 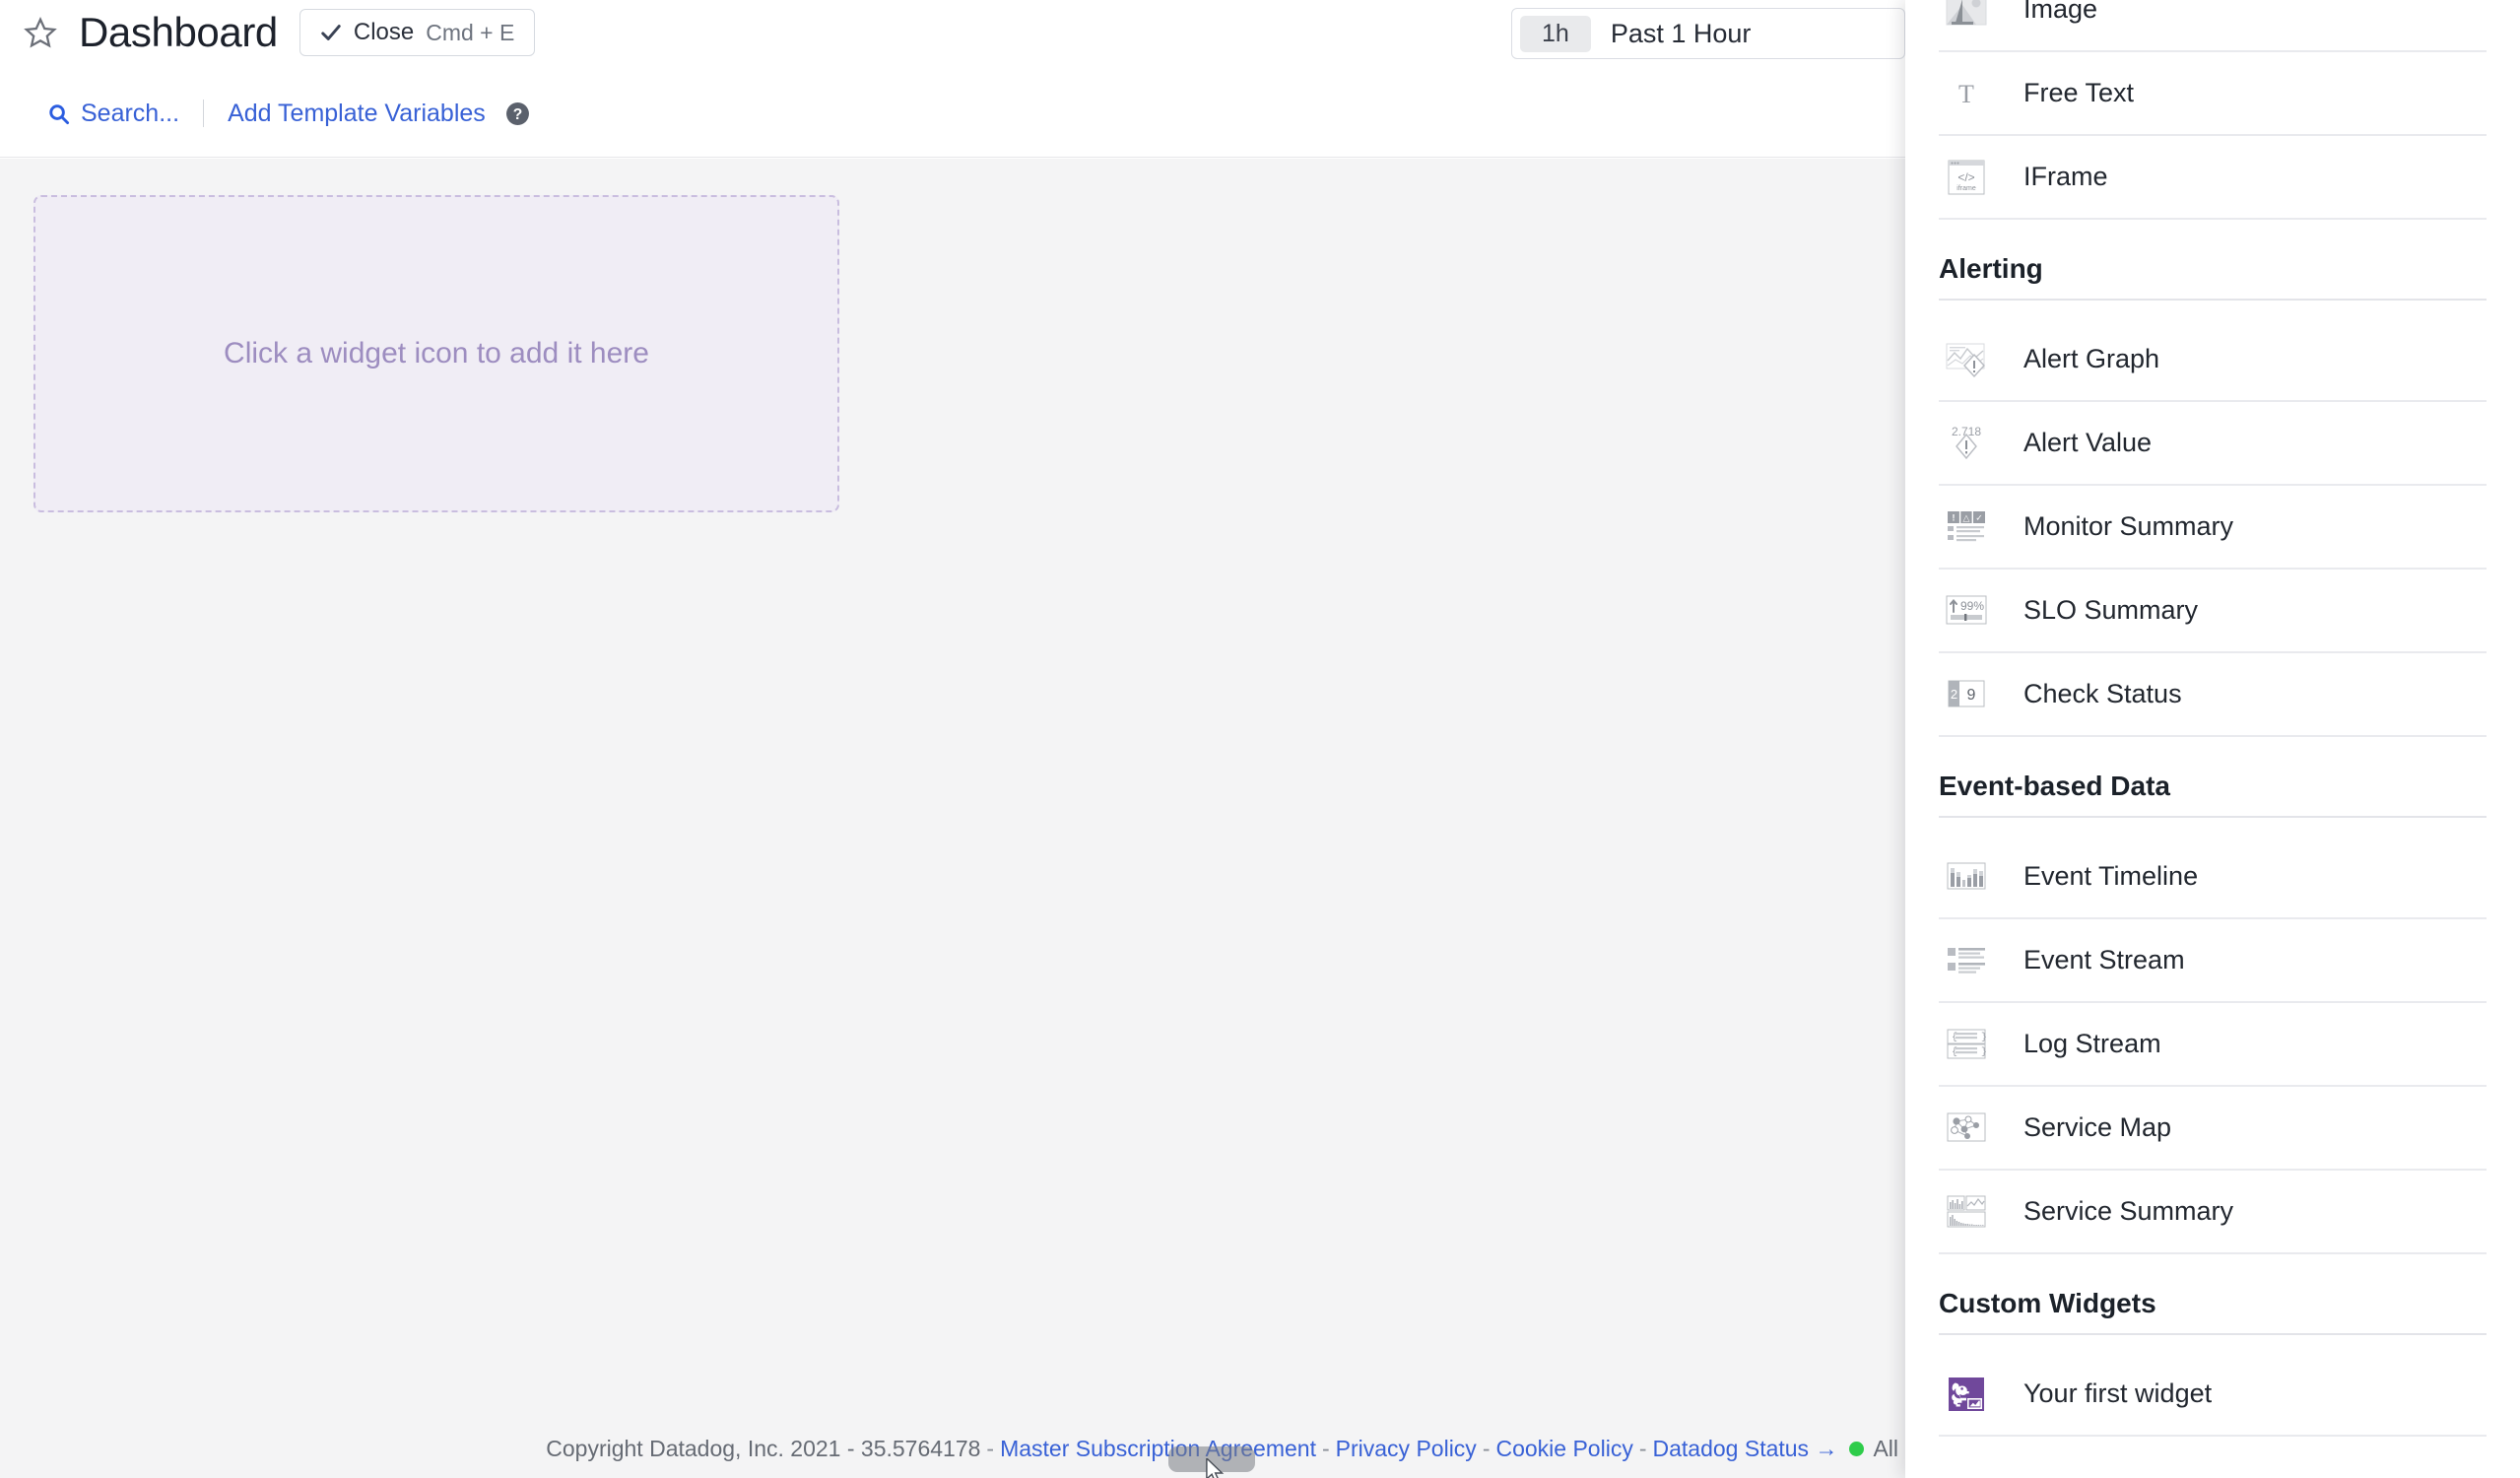 I want to click on footer-link-datadog-status: Datadog Status →, so click(x=1745, y=1449).